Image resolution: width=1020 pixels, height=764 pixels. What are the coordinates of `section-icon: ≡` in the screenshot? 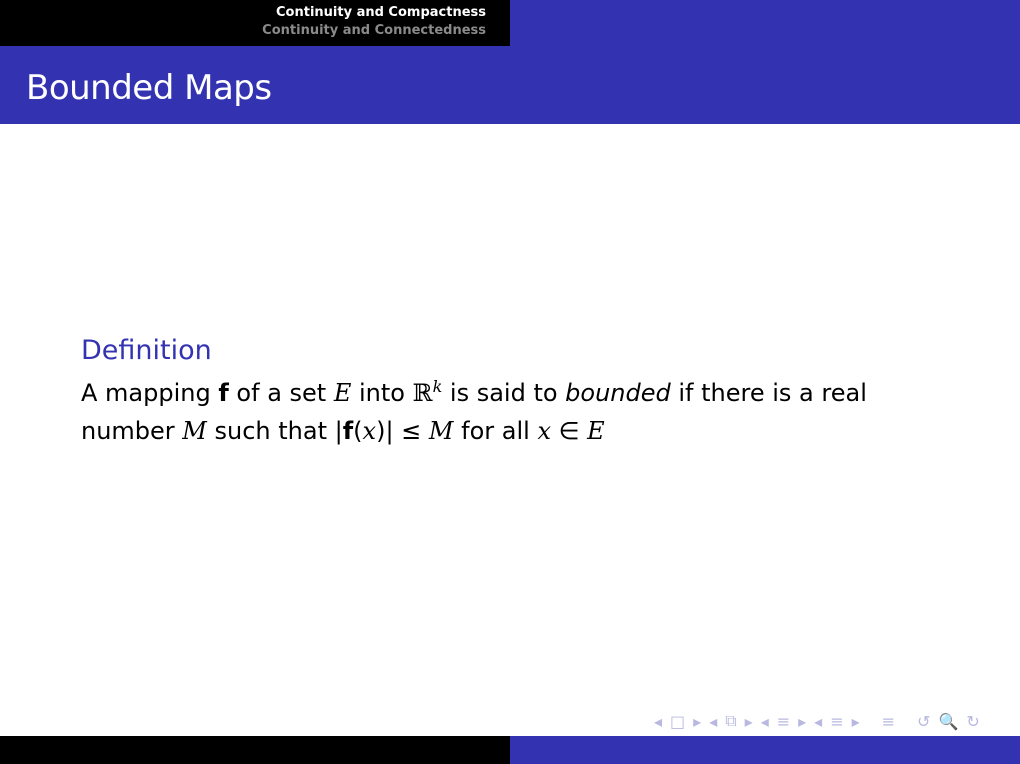 It's located at (836, 721).